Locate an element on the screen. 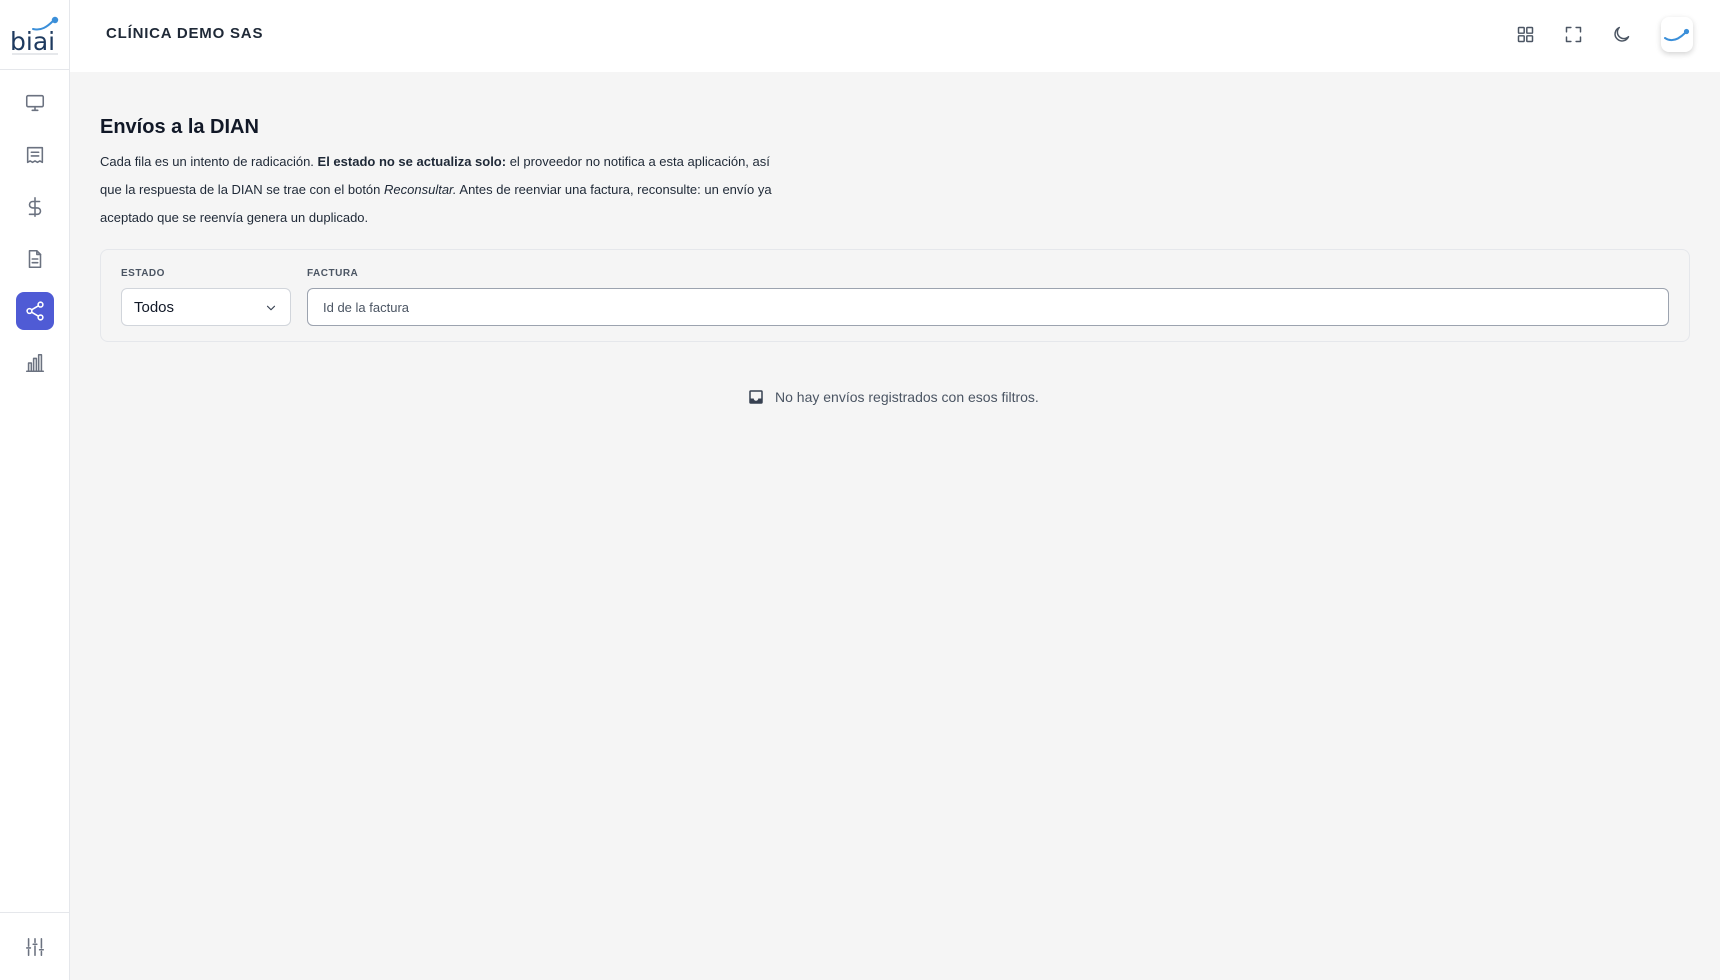 The width and height of the screenshot is (1720, 980). intro-bold-text: El estado no se actualiza solo: is located at coordinates (412, 161).